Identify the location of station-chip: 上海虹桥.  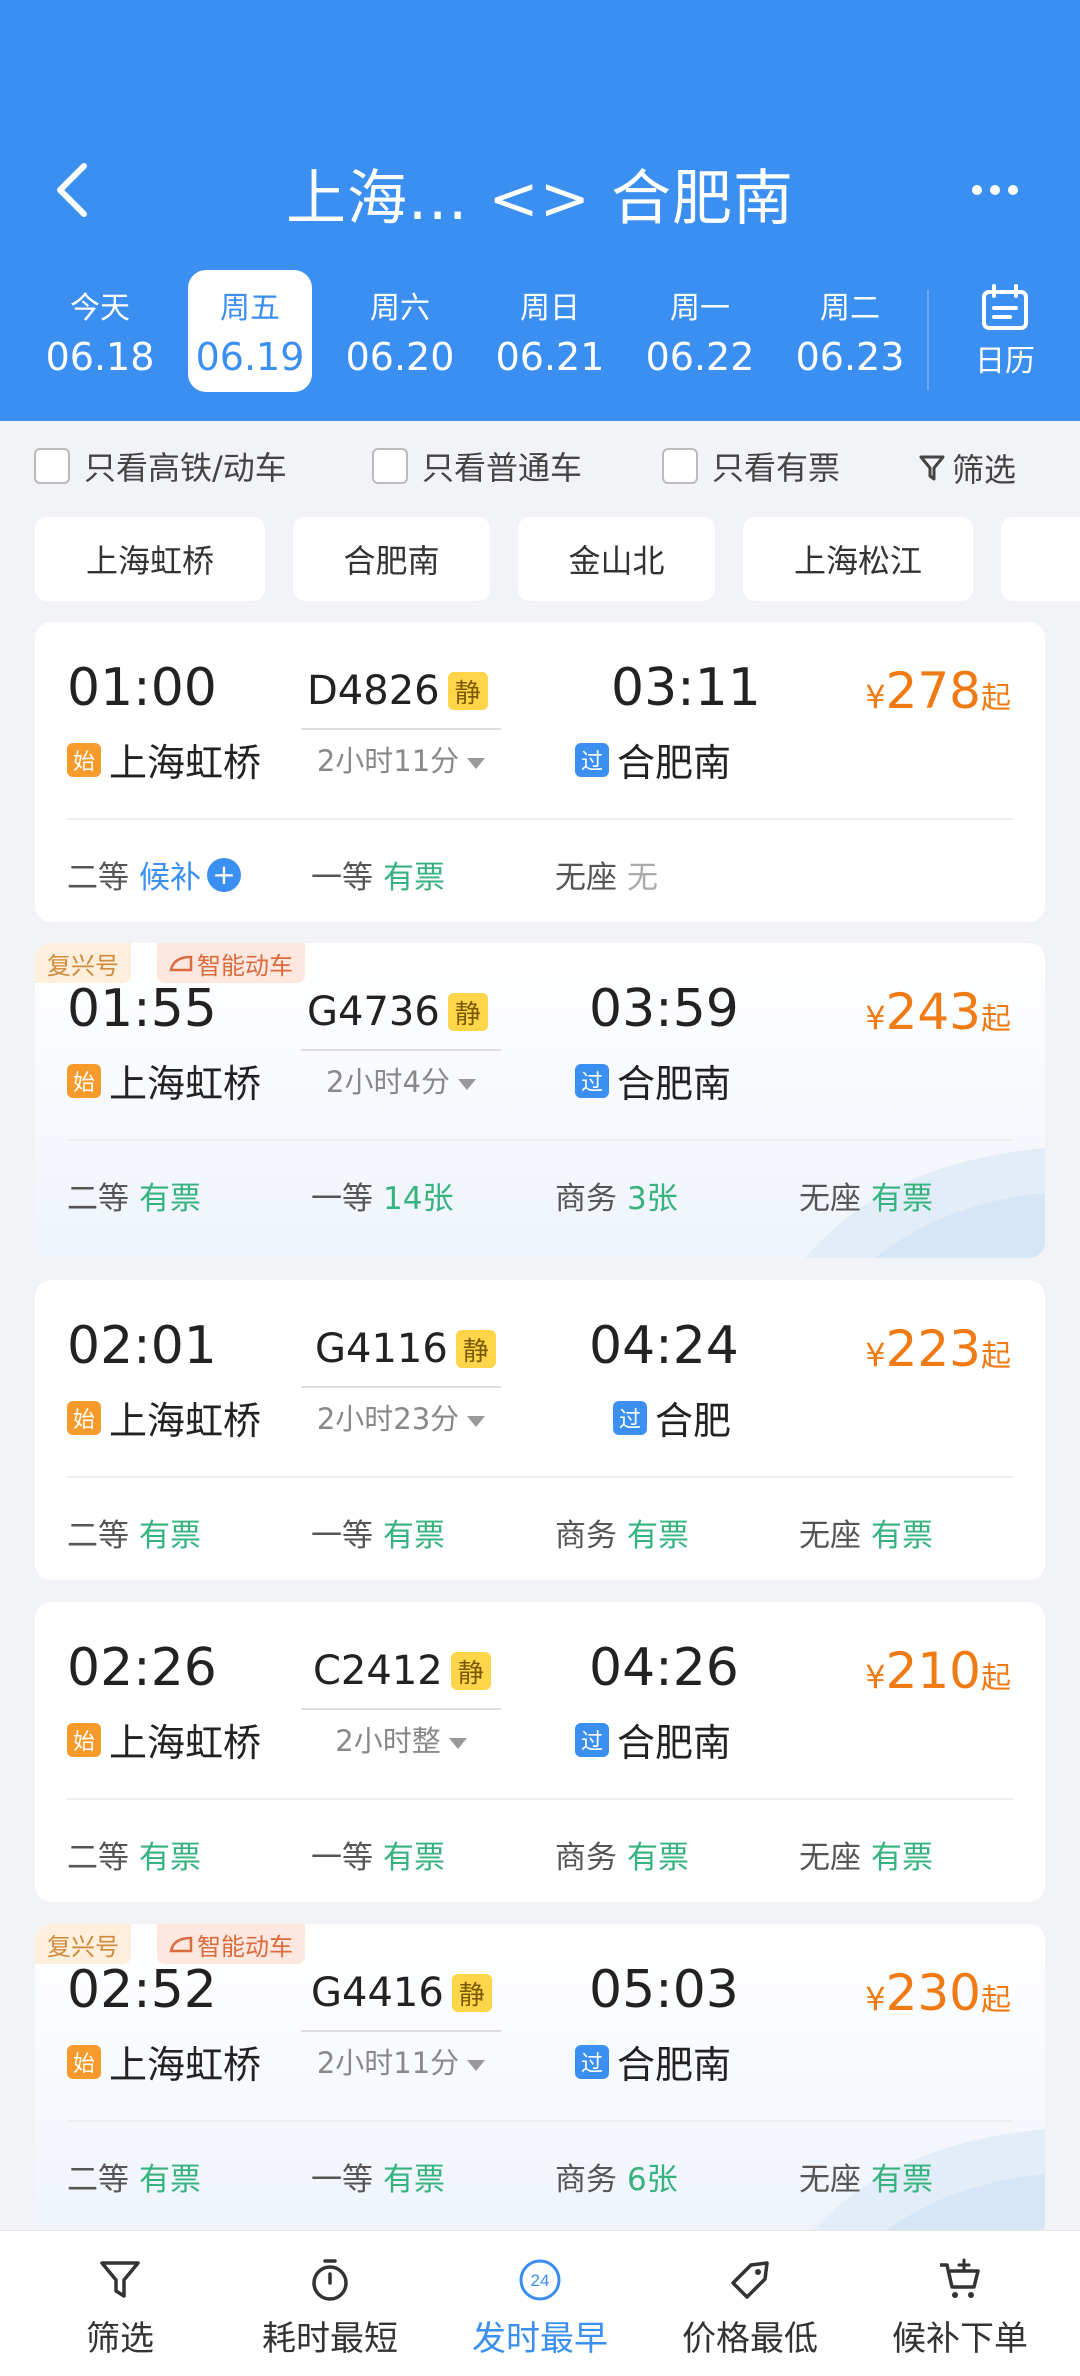
(150, 559).